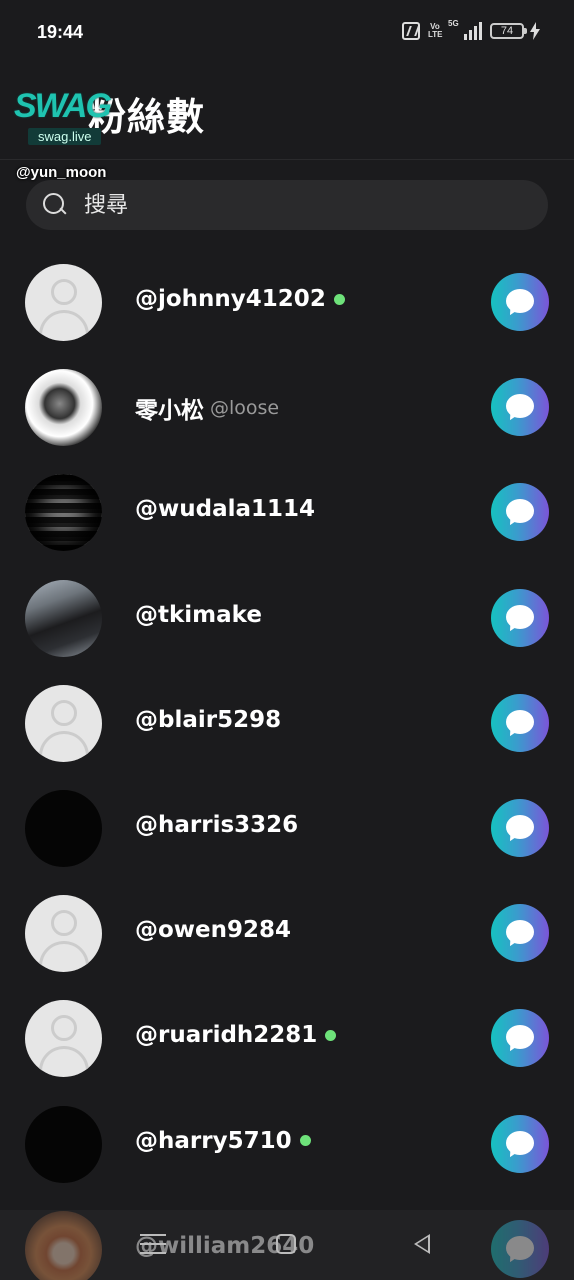  I want to click on list-item: @harry5710, so click(287, 1144).